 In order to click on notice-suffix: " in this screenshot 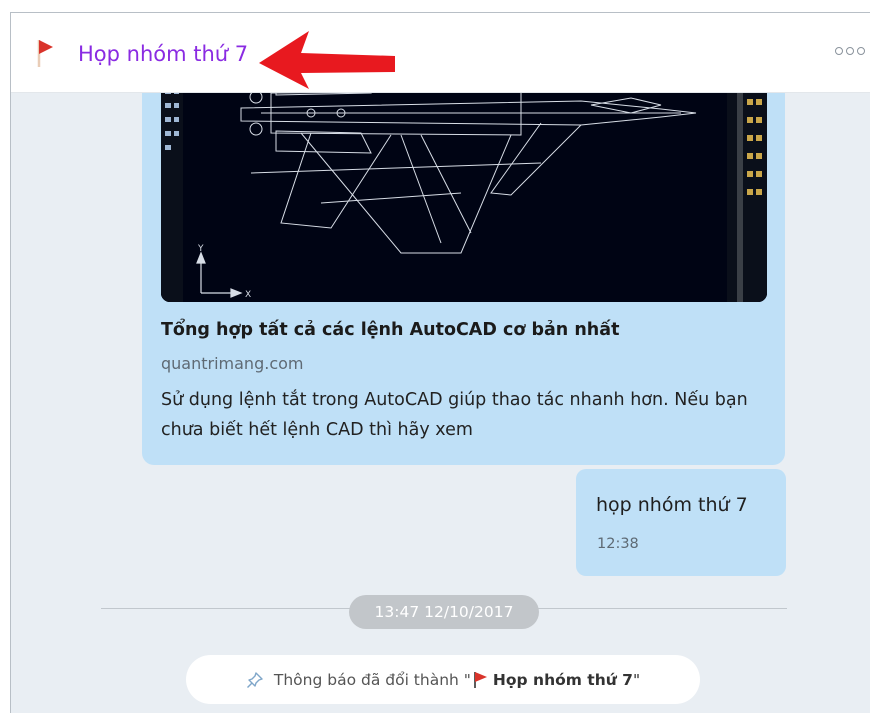, I will do `click(636, 679)`.